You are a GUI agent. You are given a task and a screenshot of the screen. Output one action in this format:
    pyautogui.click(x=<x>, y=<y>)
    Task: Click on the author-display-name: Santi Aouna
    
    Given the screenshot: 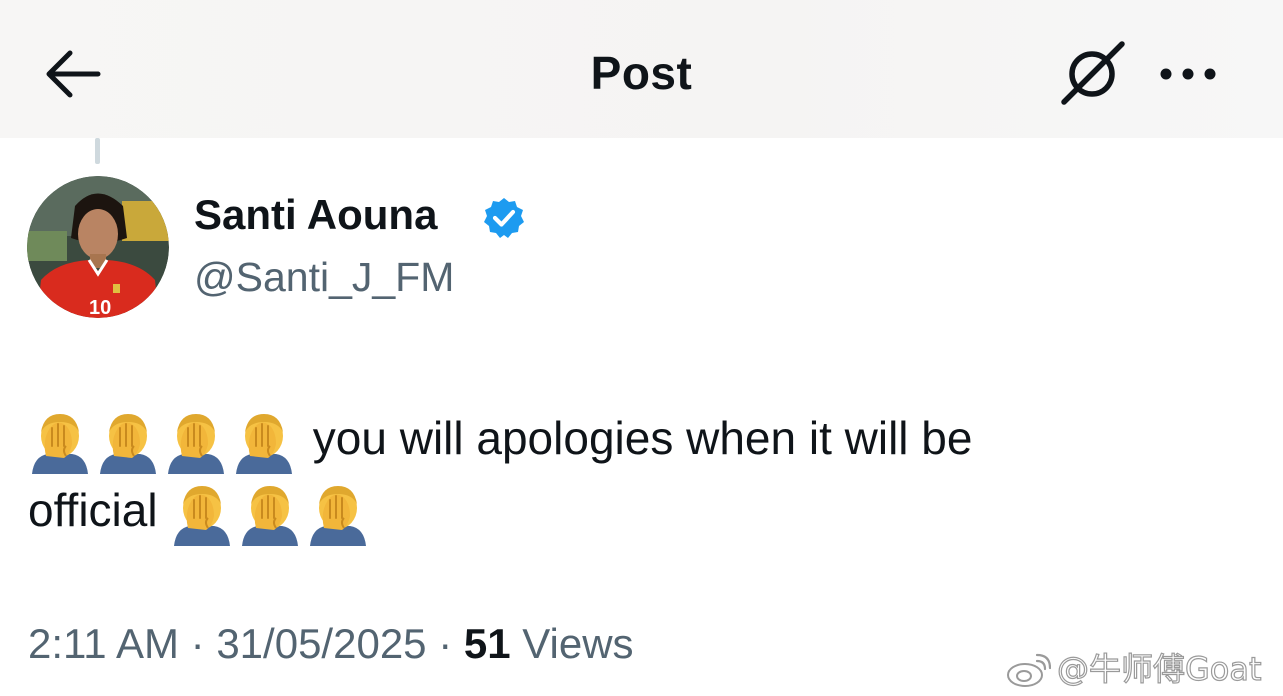 What is the action you would take?
    pyautogui.click(x=315, y=215)
    